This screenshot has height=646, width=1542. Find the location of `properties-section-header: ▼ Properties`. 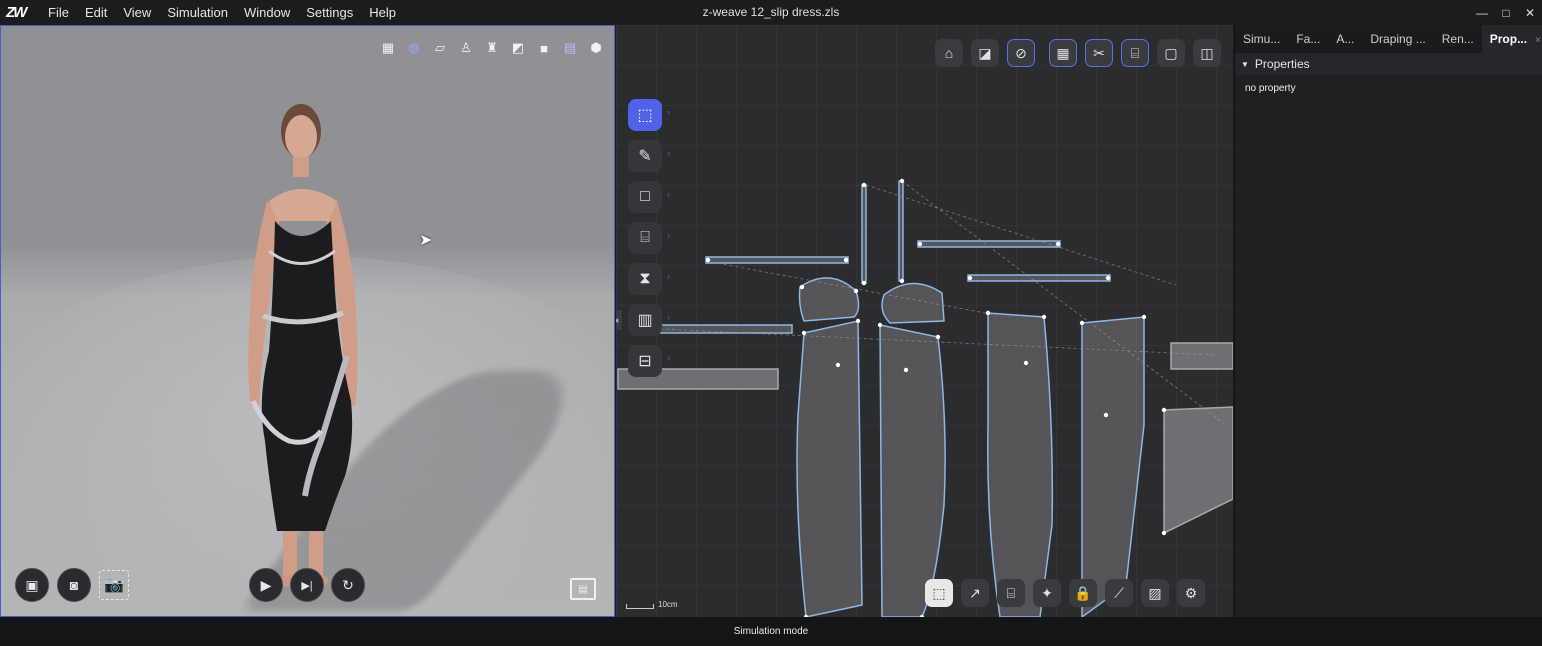

properties-section-header: ▼ Properties is located at coordinates (1388, 64).